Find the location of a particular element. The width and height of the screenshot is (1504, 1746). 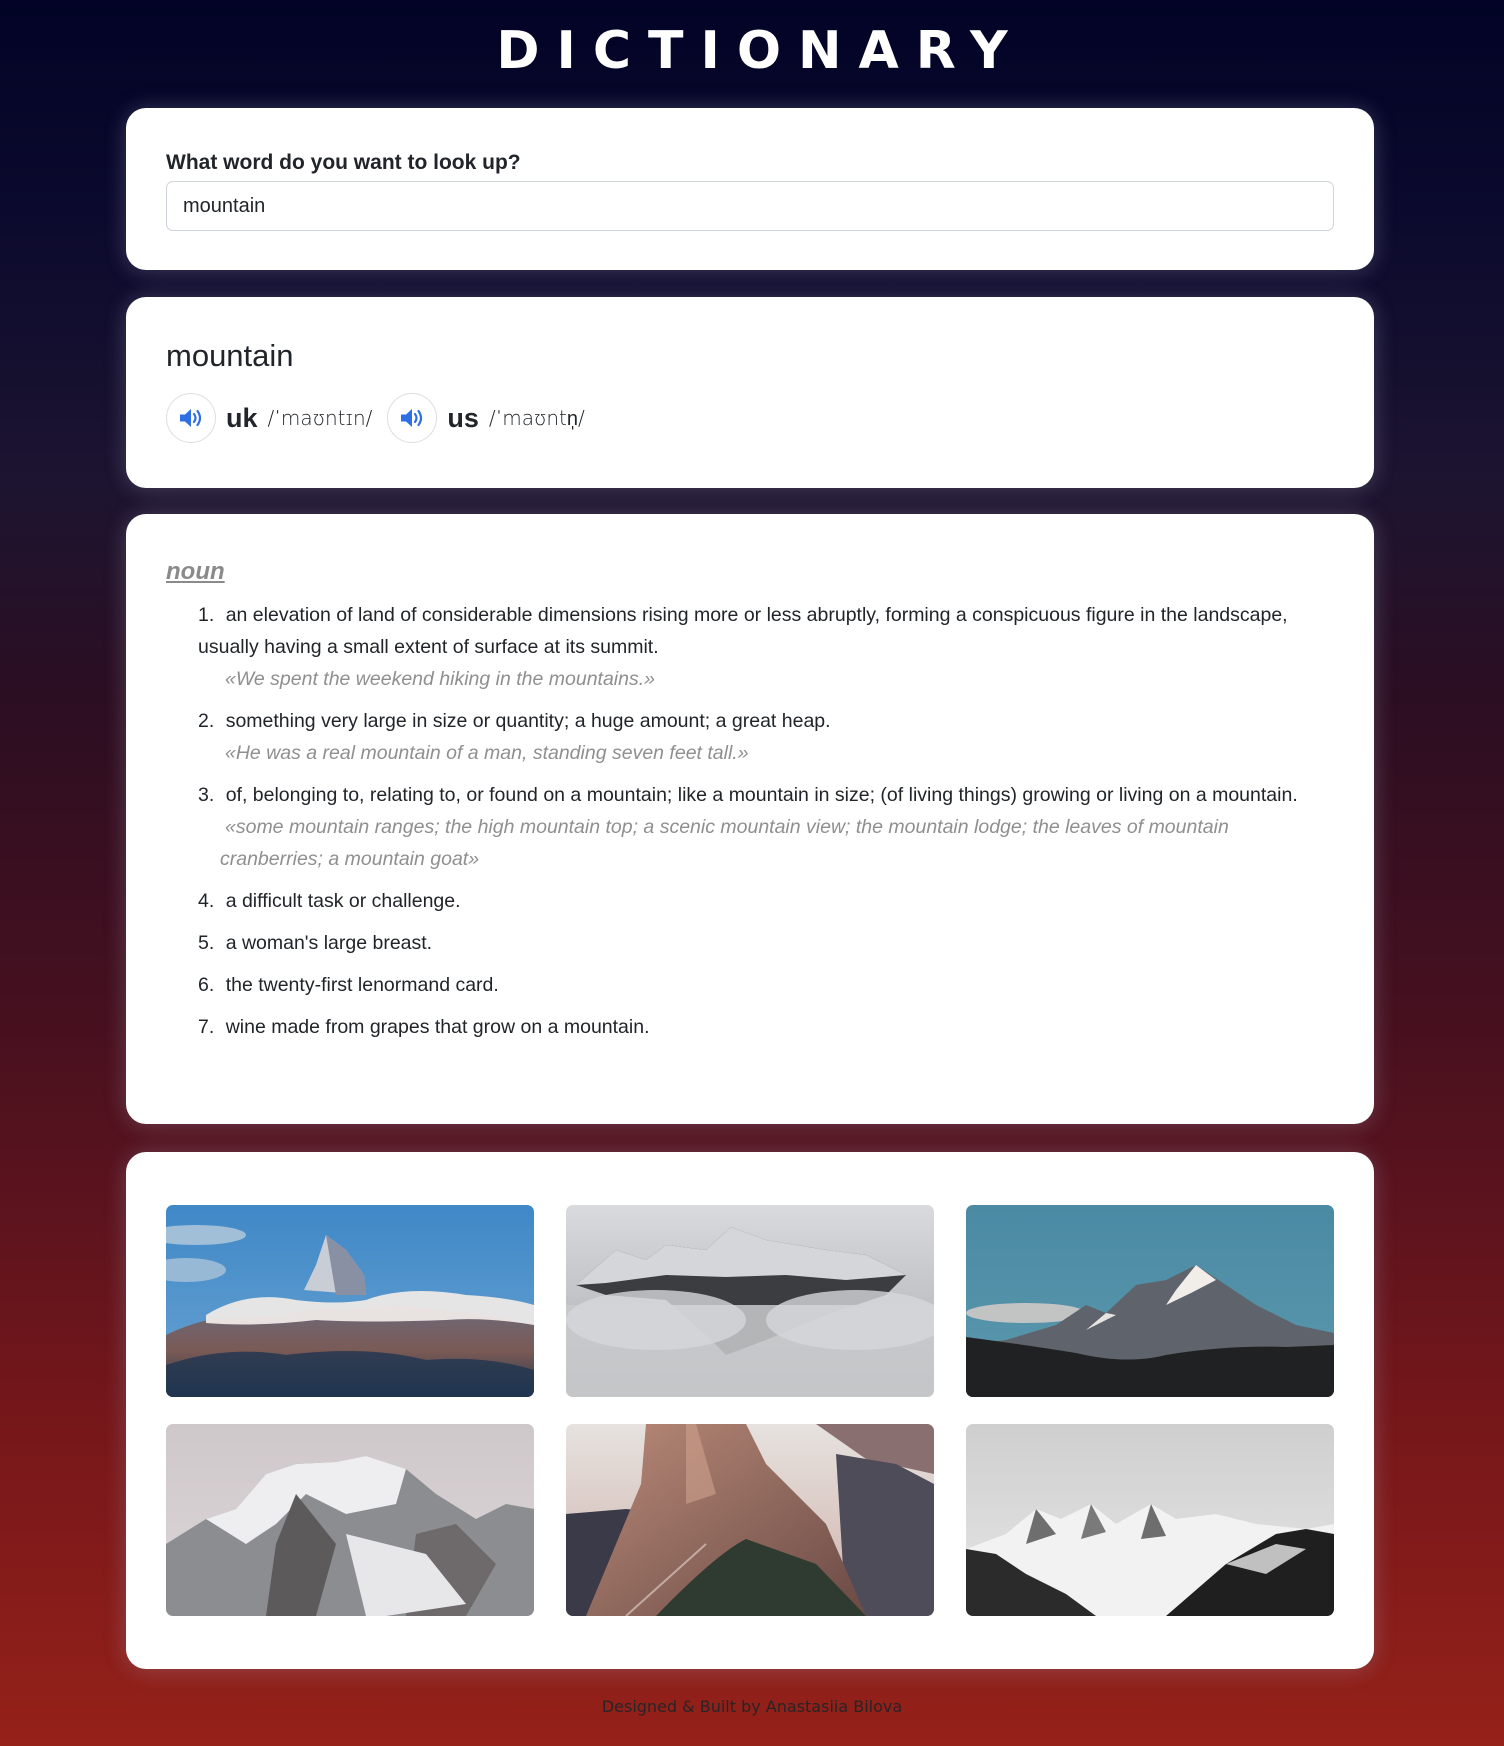

play-audio-uk-button is located at coordinates (191, 418).